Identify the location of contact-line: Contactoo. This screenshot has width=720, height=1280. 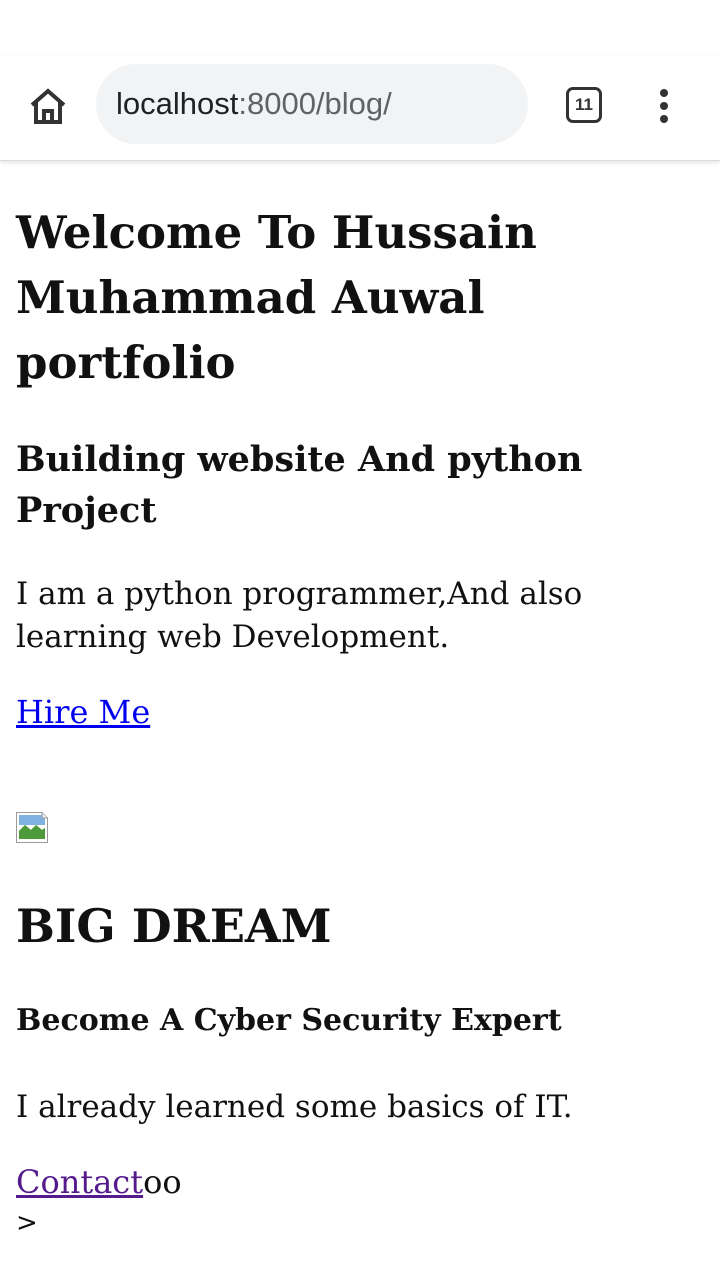
(99, 1182).